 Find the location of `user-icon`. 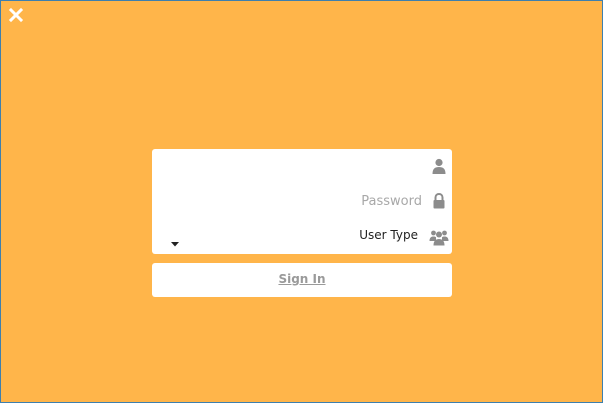

user-icon is located at coordinates (439, 166).